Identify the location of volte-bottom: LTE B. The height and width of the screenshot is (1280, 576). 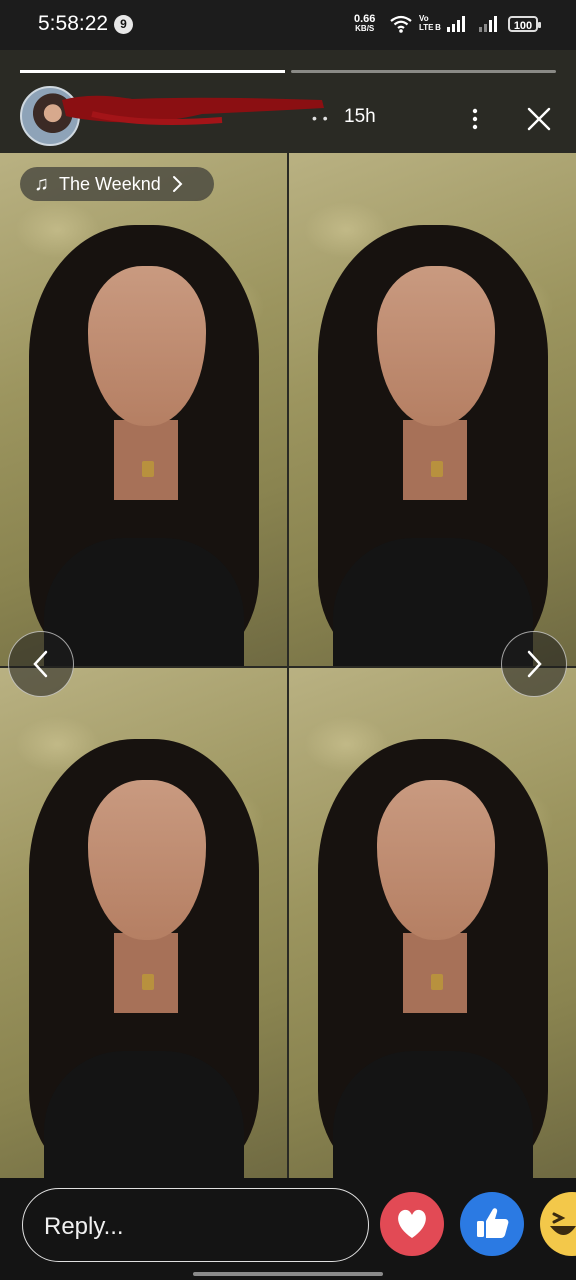
(430, 27).